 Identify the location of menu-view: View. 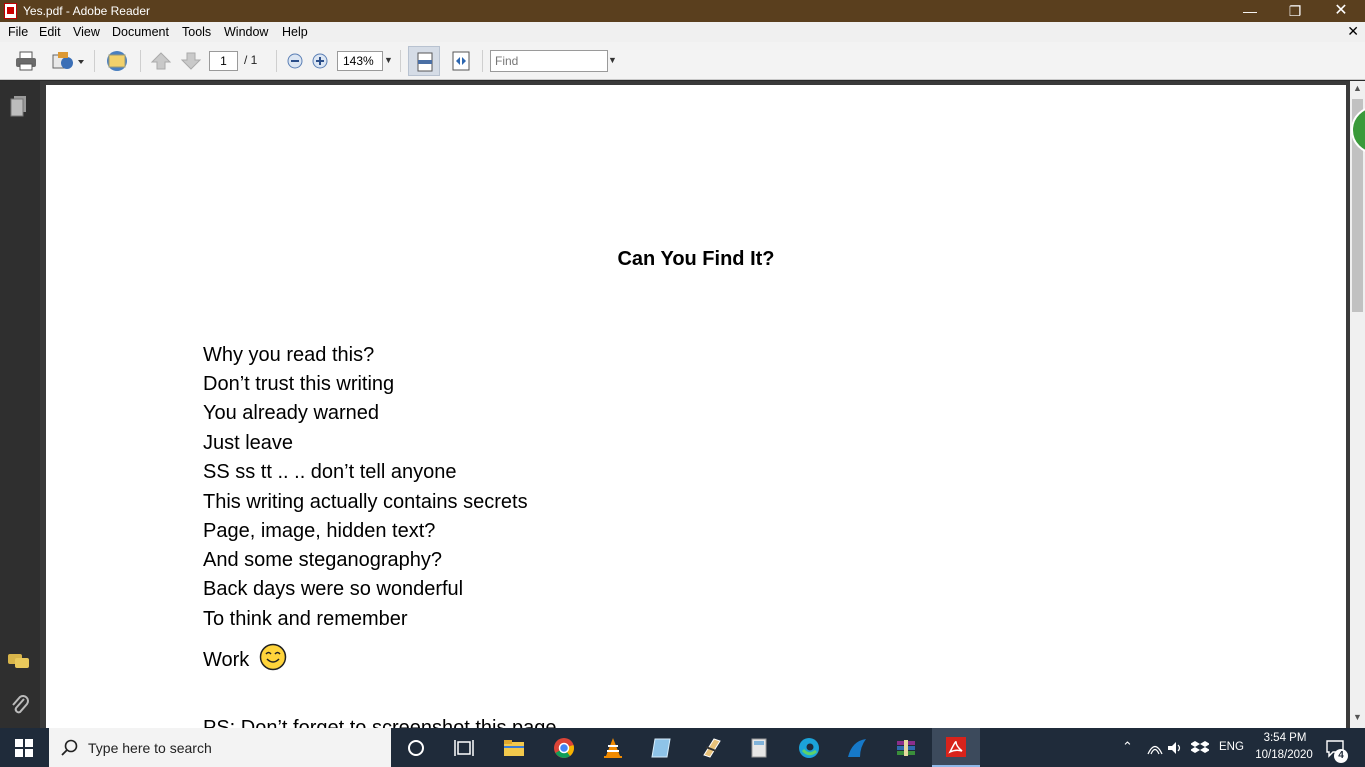
(86, 32).